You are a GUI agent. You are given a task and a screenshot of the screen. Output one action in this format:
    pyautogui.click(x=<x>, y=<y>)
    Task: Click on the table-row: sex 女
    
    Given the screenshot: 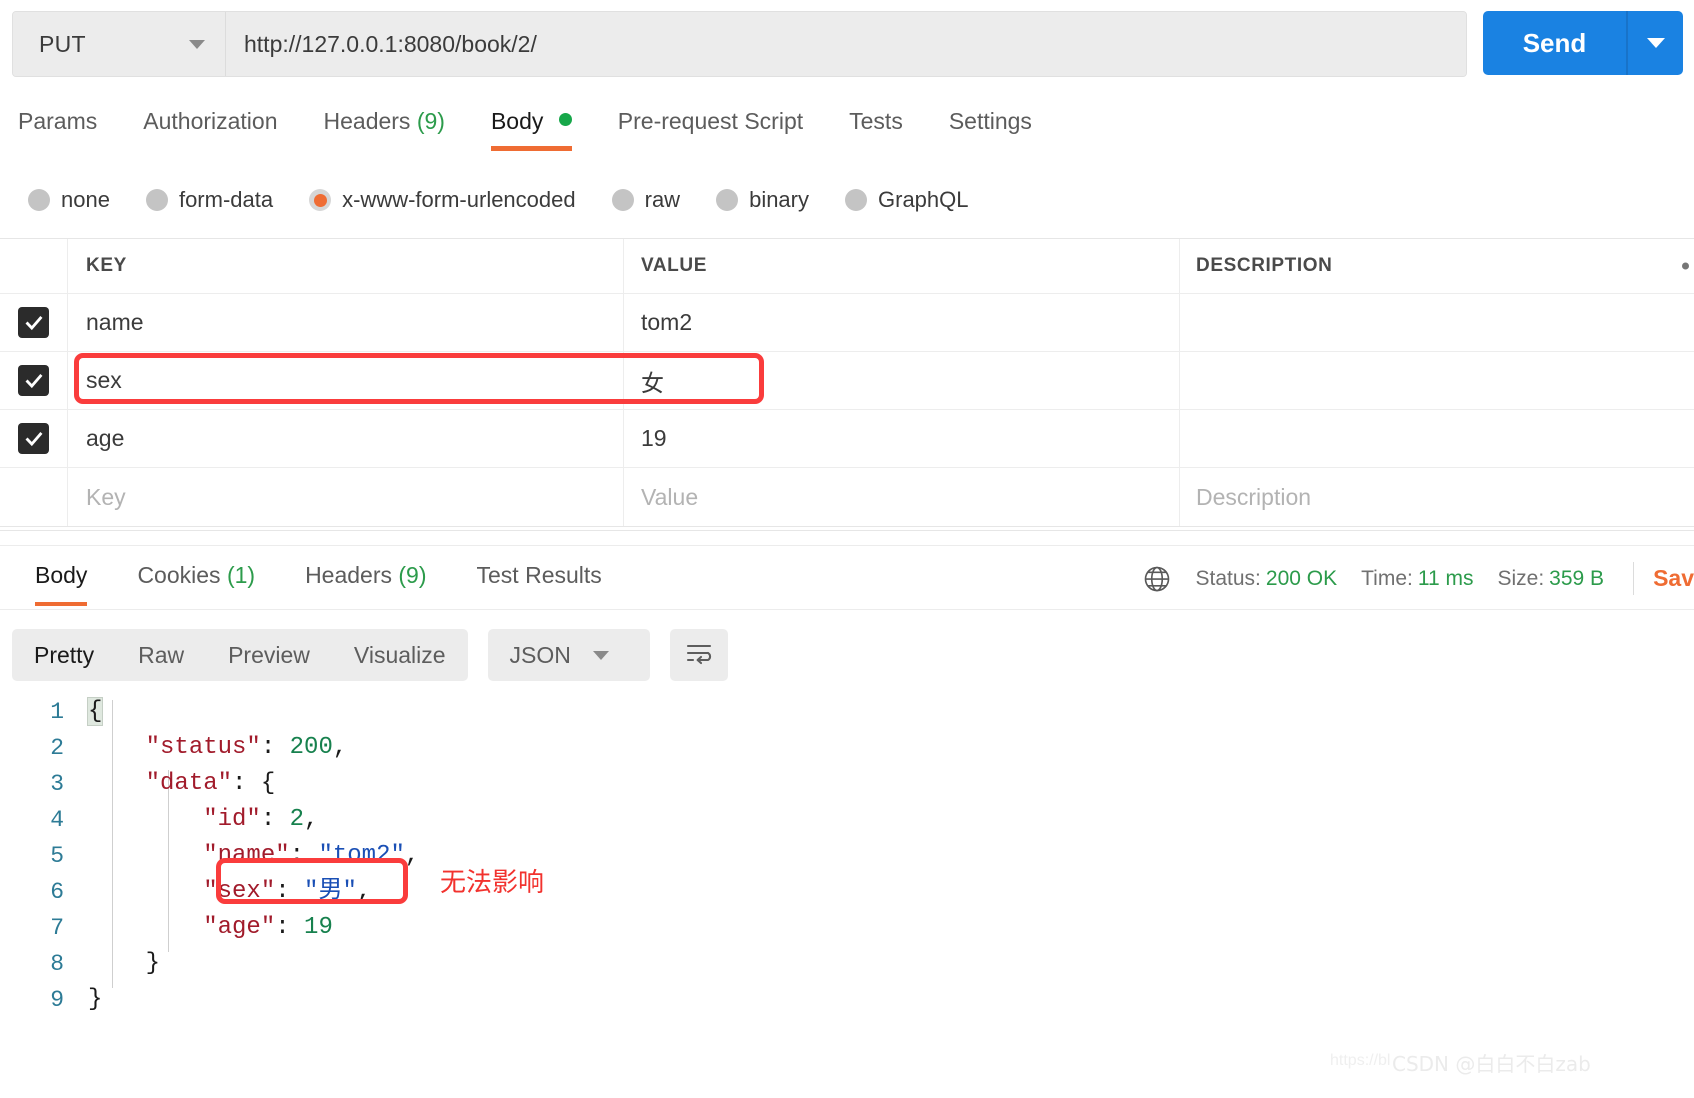 What is the action you would take?
    pyautogui.click(x=847, y=381)
    